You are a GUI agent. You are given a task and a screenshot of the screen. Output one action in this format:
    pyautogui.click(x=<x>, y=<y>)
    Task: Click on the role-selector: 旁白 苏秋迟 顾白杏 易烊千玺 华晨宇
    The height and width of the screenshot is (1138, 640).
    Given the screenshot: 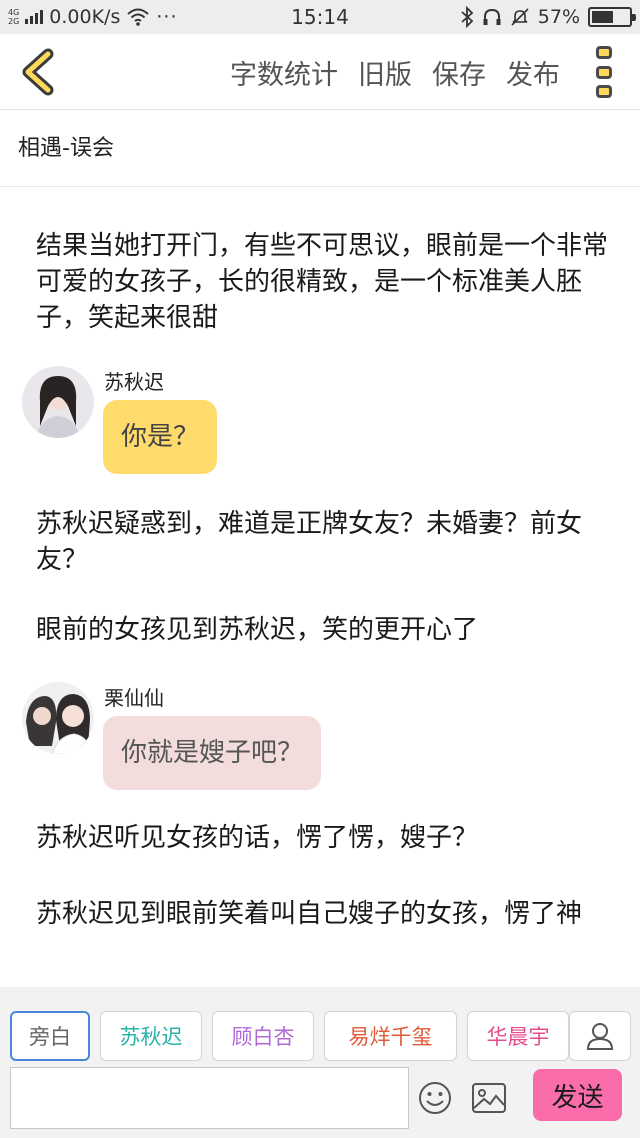 What is the action you would take?
    pyautogui.click(x=289, y=1036)
    